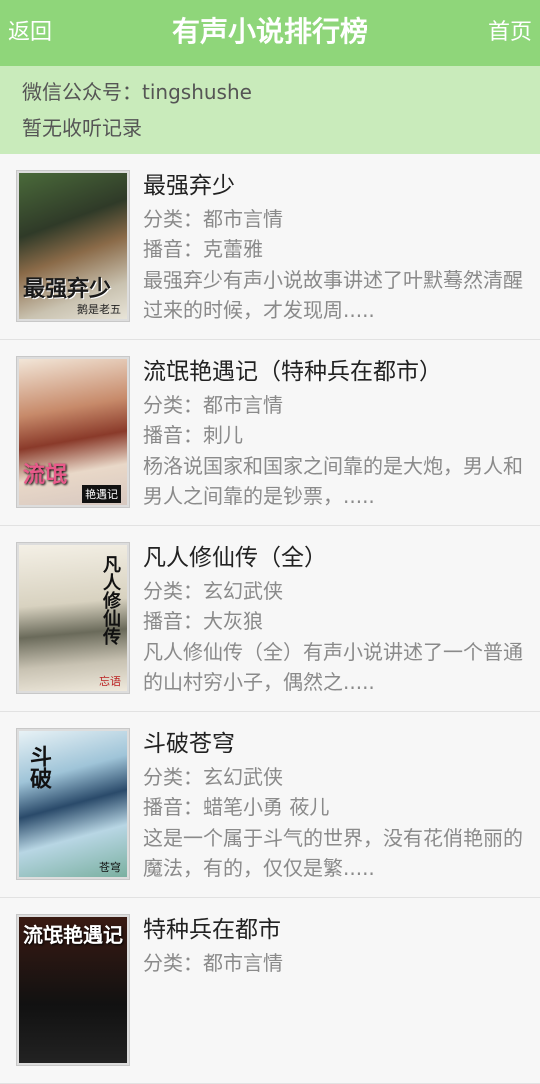 This screenshot has width=540, height=1084. What do you see at coordinates (73, 246) in the screenshot?
I see `book-cover: 最强弃少 鹅是老五` at bounding box center [73, 246].